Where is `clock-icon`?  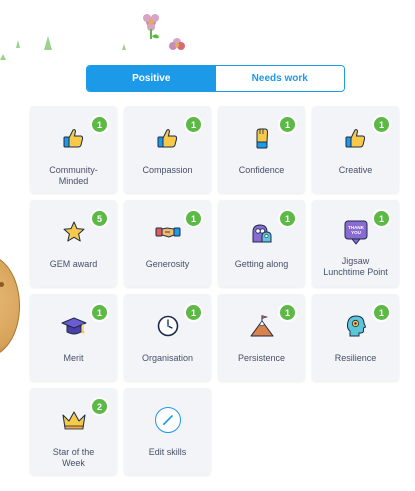
clock-icon is located at coordinates (168, 326).